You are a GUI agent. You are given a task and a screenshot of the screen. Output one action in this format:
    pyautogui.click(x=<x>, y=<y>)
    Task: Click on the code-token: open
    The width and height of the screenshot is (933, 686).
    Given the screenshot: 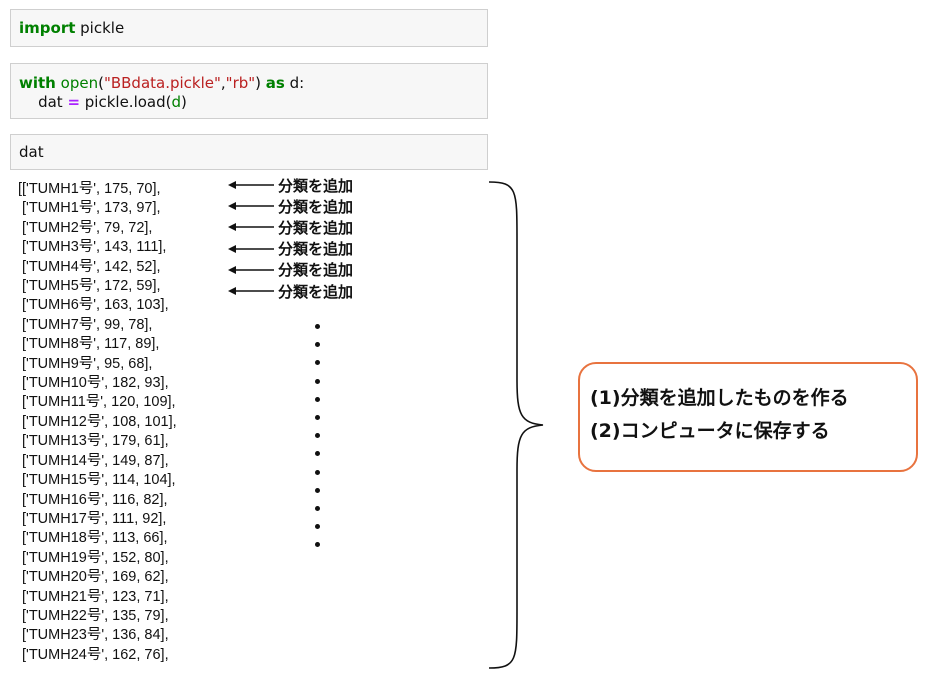 What is the action you would take?
    pyautogui.click(x=79, y=83)
    